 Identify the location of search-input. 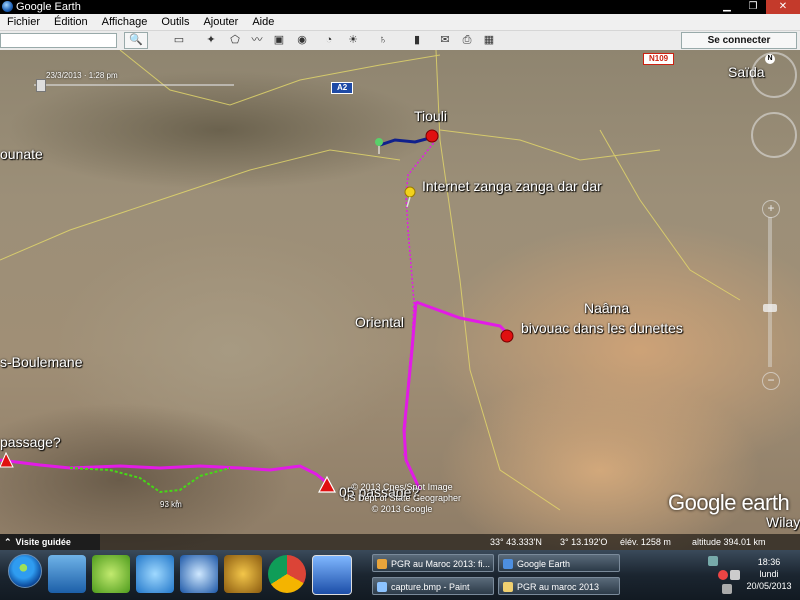
(58, 40).